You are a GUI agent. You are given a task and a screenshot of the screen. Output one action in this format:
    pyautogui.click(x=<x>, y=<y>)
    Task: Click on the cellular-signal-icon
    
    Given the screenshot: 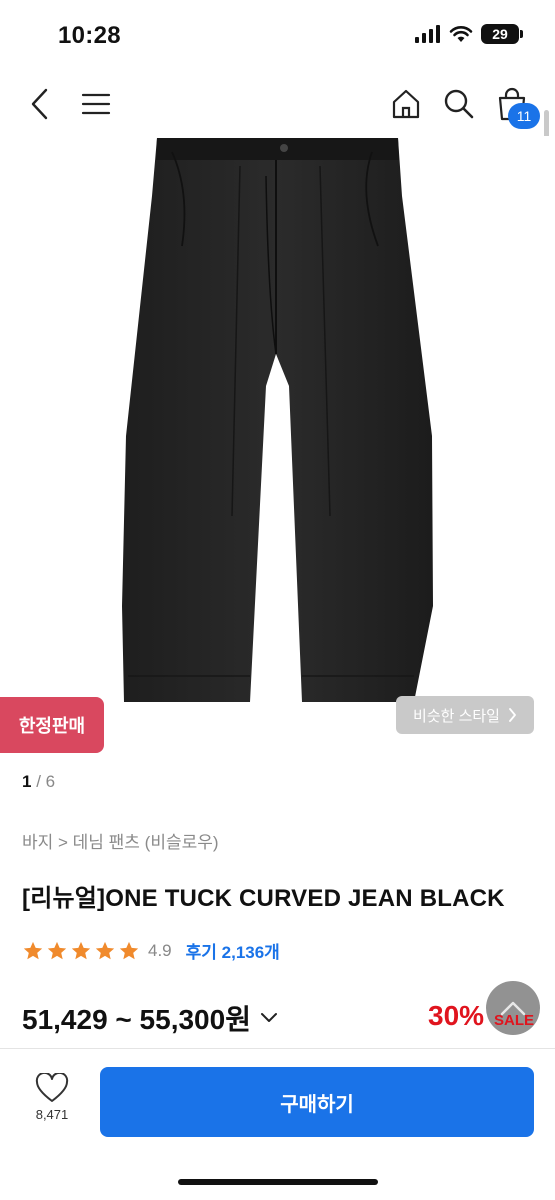 What is the action you would take?
    pyautogui.click(x=427, y=34)
    